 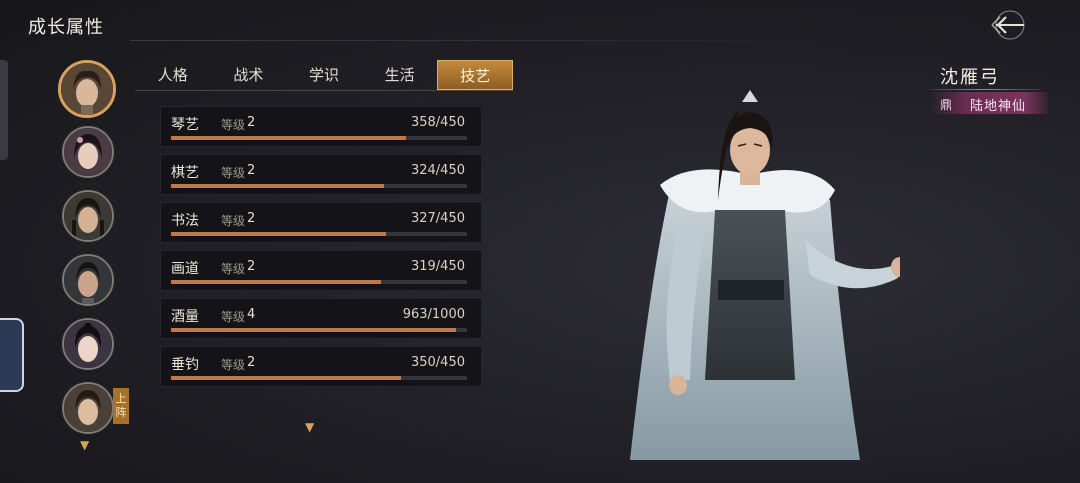 What do you see at coordinates (500, 40) in the screenshot?
I see `title-divider` at bounding box center [500, 40].